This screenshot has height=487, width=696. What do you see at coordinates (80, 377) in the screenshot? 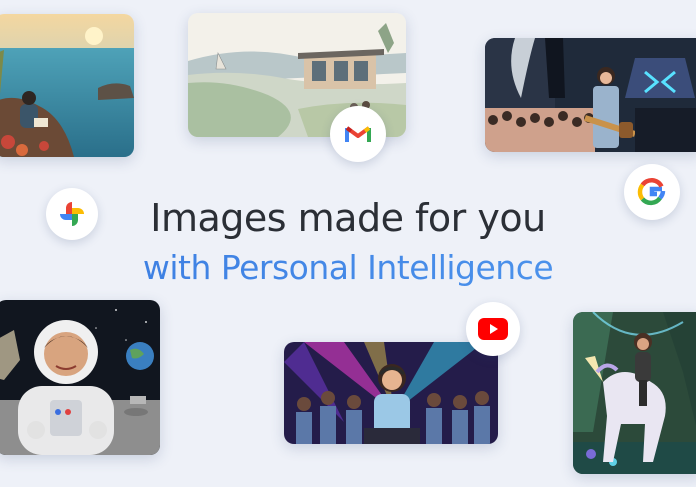
I see `astronaut-image` at bounding box center [80, 377].